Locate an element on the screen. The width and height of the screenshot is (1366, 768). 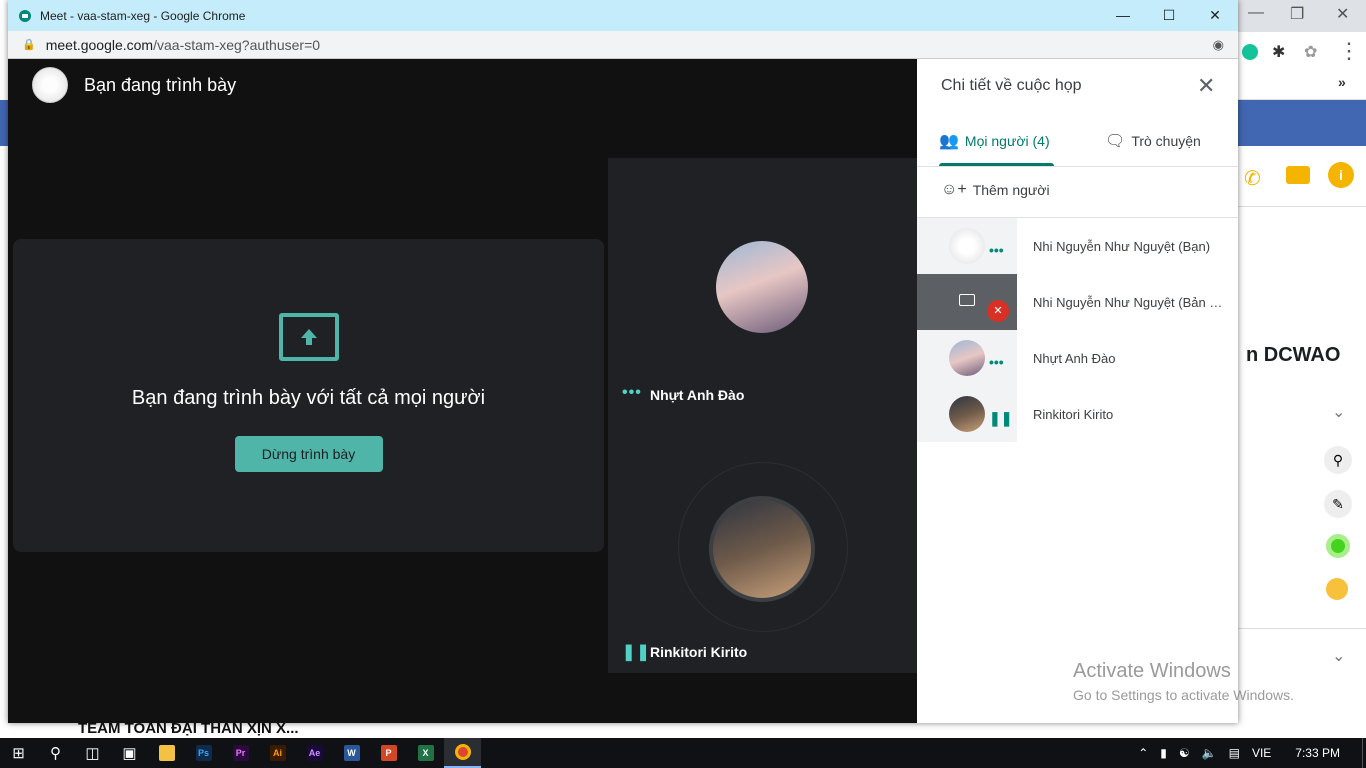
extensions-icon: ✱ is located at coordinates (1278, 52).